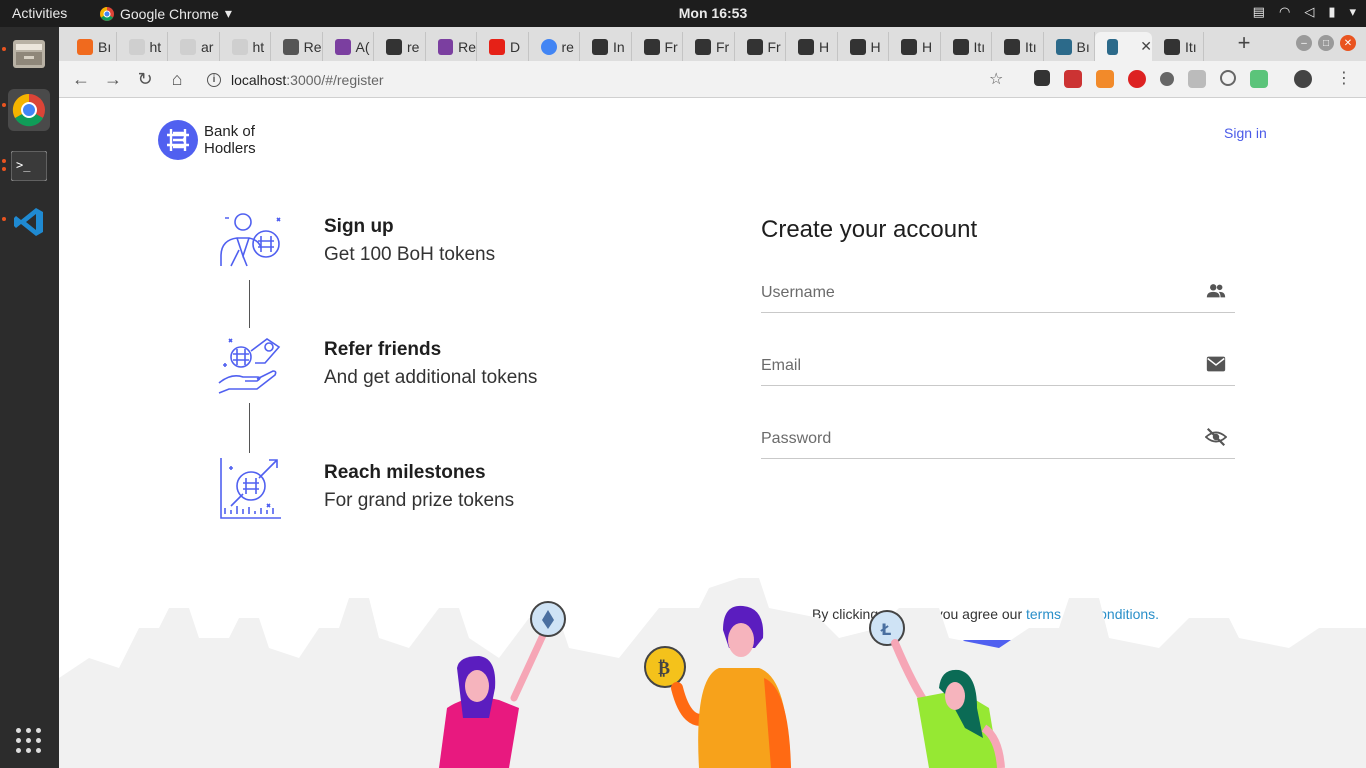  I want to click on close-window-icon: ✕, so click(1348, 43).